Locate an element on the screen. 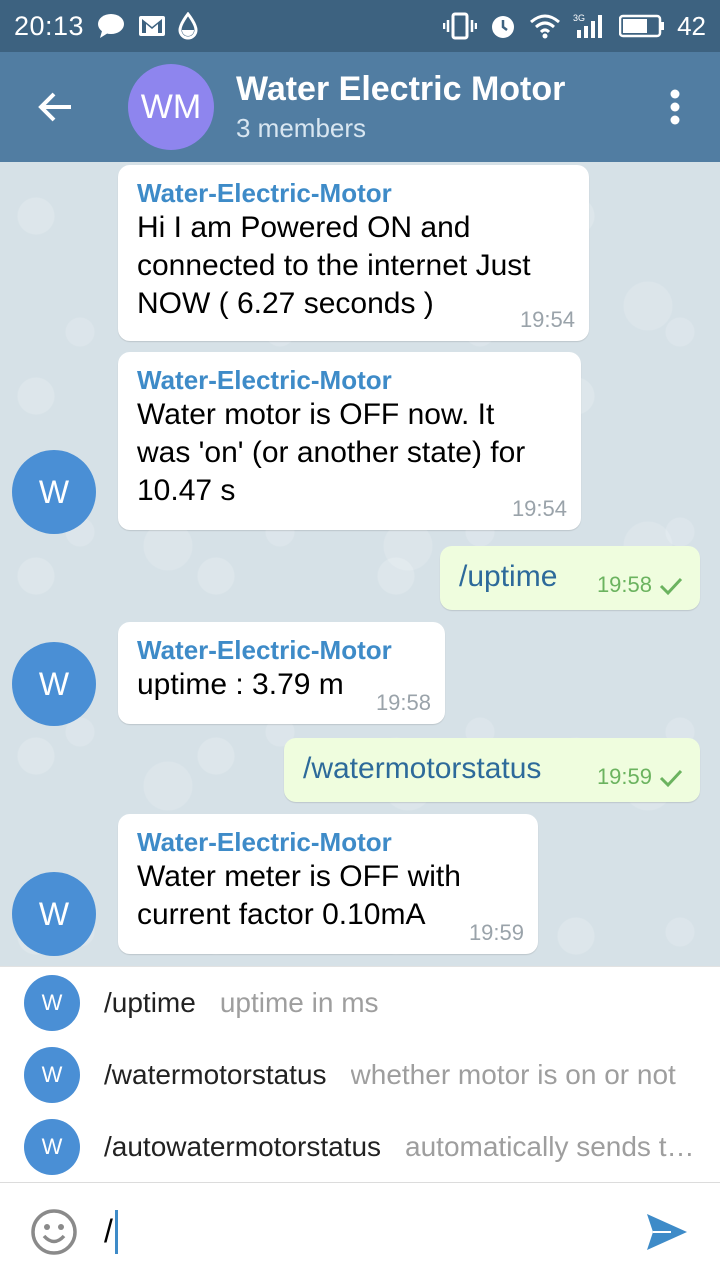 The height and width of the screenshot is (1280, 720). send-button is located at coordinates (667, 1232).